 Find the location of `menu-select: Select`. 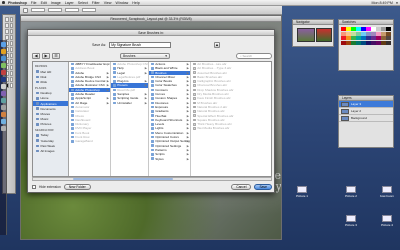

menu-select: Select is located at coordinates (83, 3).